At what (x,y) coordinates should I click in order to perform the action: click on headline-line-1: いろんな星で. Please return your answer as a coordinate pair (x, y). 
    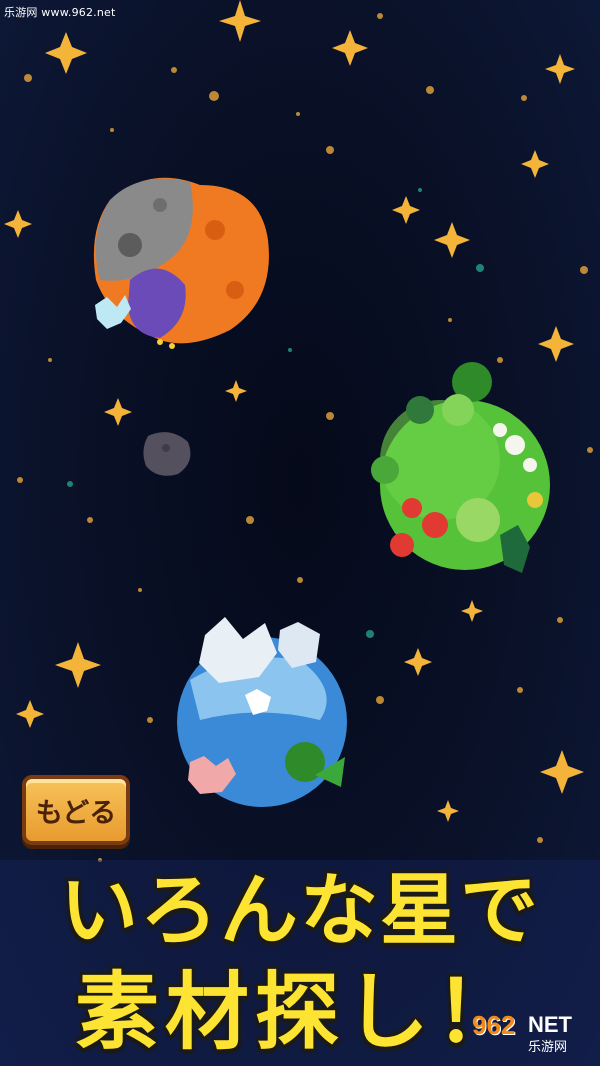
    Looking at the image, I should click on (299, 911).